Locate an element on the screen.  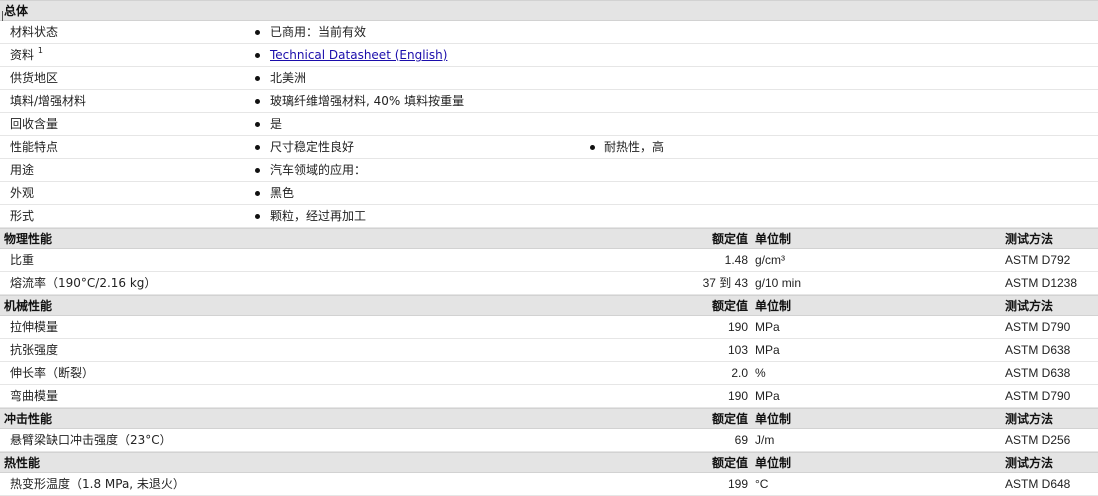
property-row-appearance: 外观 黑色 is located at coordinates (549, 193).